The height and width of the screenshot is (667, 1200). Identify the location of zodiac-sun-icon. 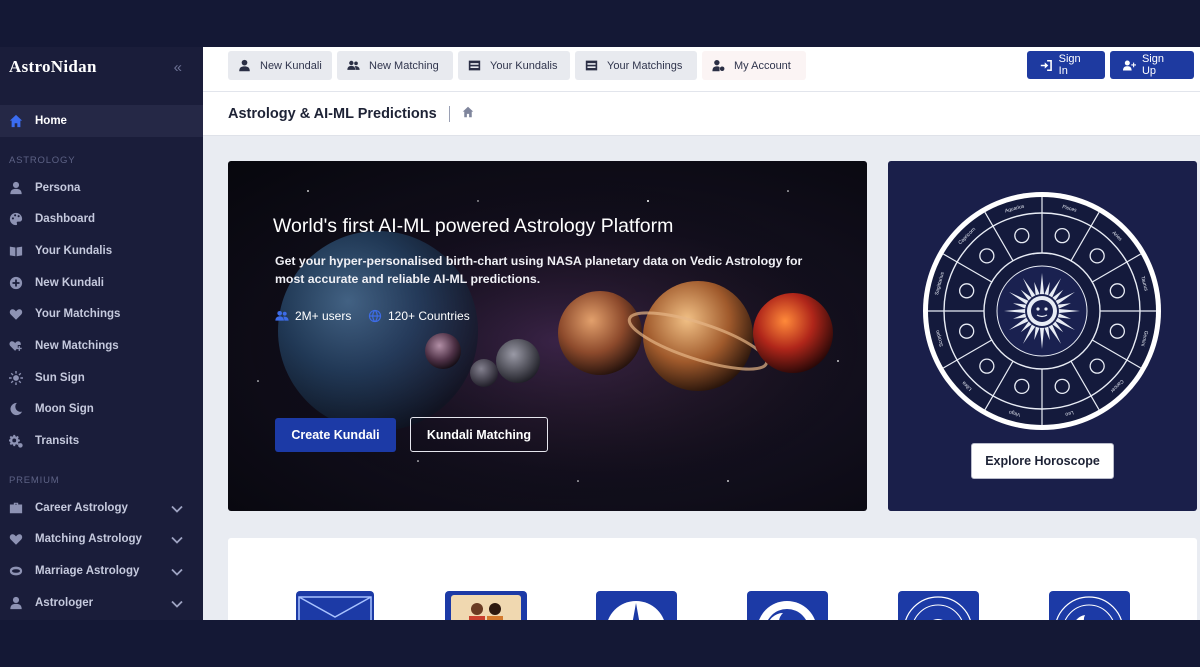
(938, 608).